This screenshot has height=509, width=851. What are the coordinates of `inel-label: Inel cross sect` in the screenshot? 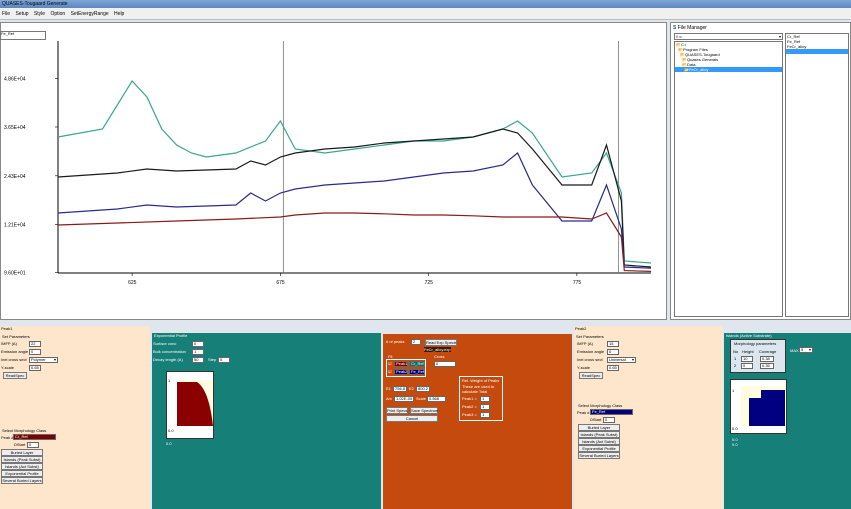 It's located at (14, 359).